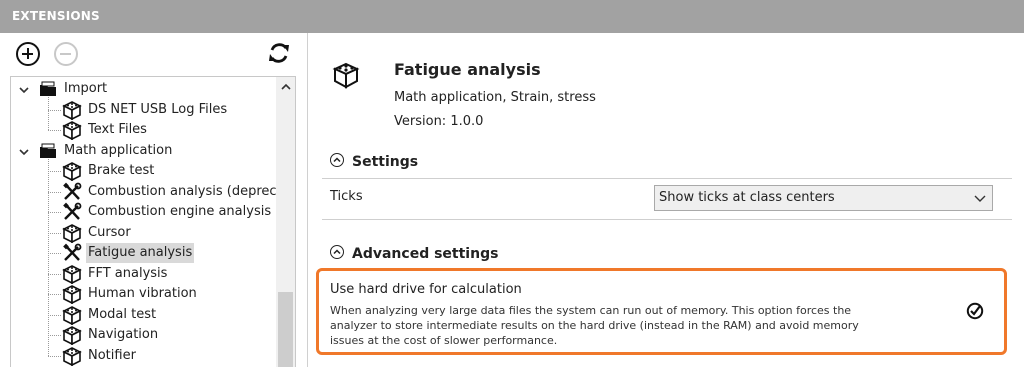 The height and width of the screenshot is (367, 1024). Describe the element at coordinates (286, 87) in the screenshot. I see `scroll-up-icon` at that location.